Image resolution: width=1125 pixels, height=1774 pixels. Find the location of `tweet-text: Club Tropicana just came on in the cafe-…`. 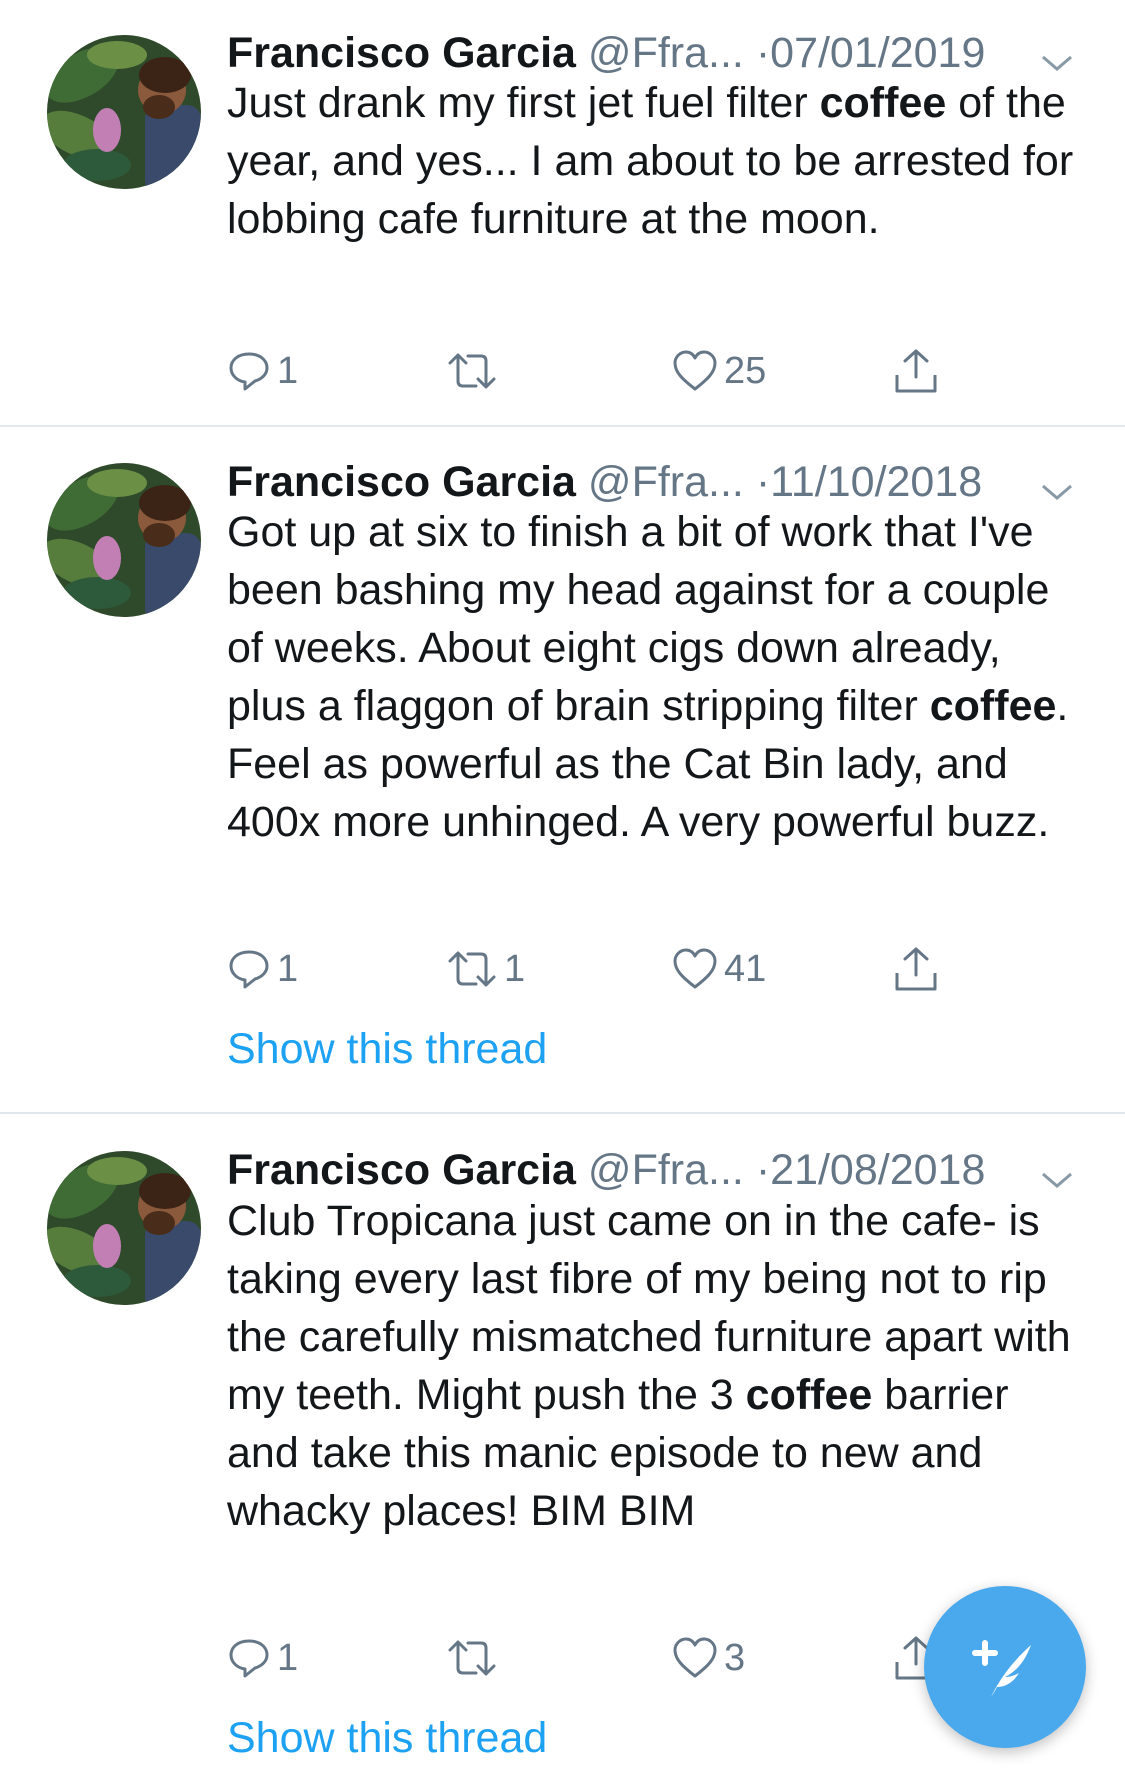

tweet-text: Club Tropicana just came on in the cafe-… is located at coordinates (657, 1366).